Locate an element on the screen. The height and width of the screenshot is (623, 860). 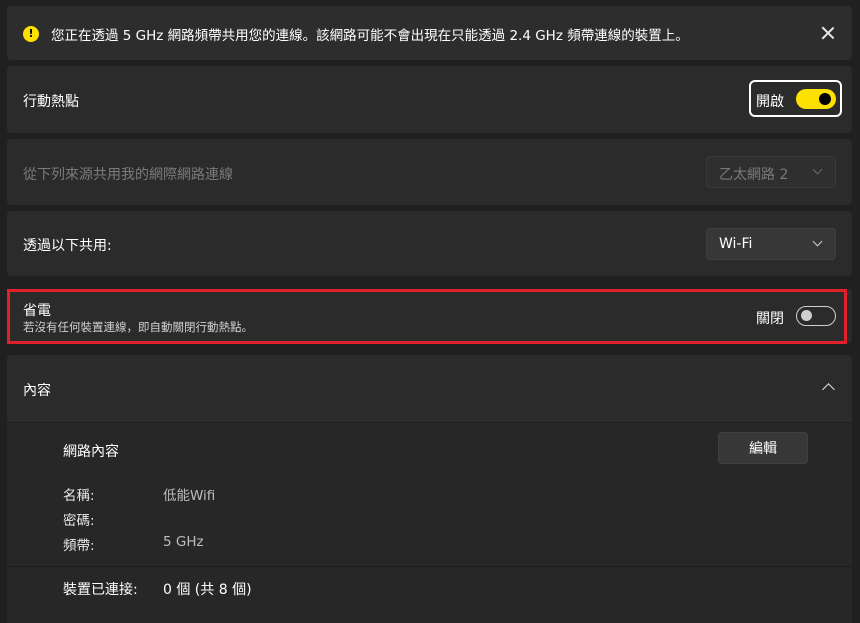
hotspot-toggle is located at coordinates (816, 99).